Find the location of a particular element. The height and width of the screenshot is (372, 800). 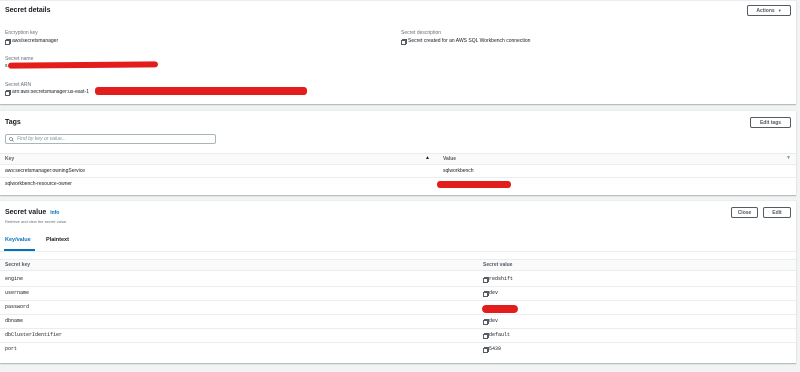

tab-key-value: Key/value is located at coordinates (18, 240).